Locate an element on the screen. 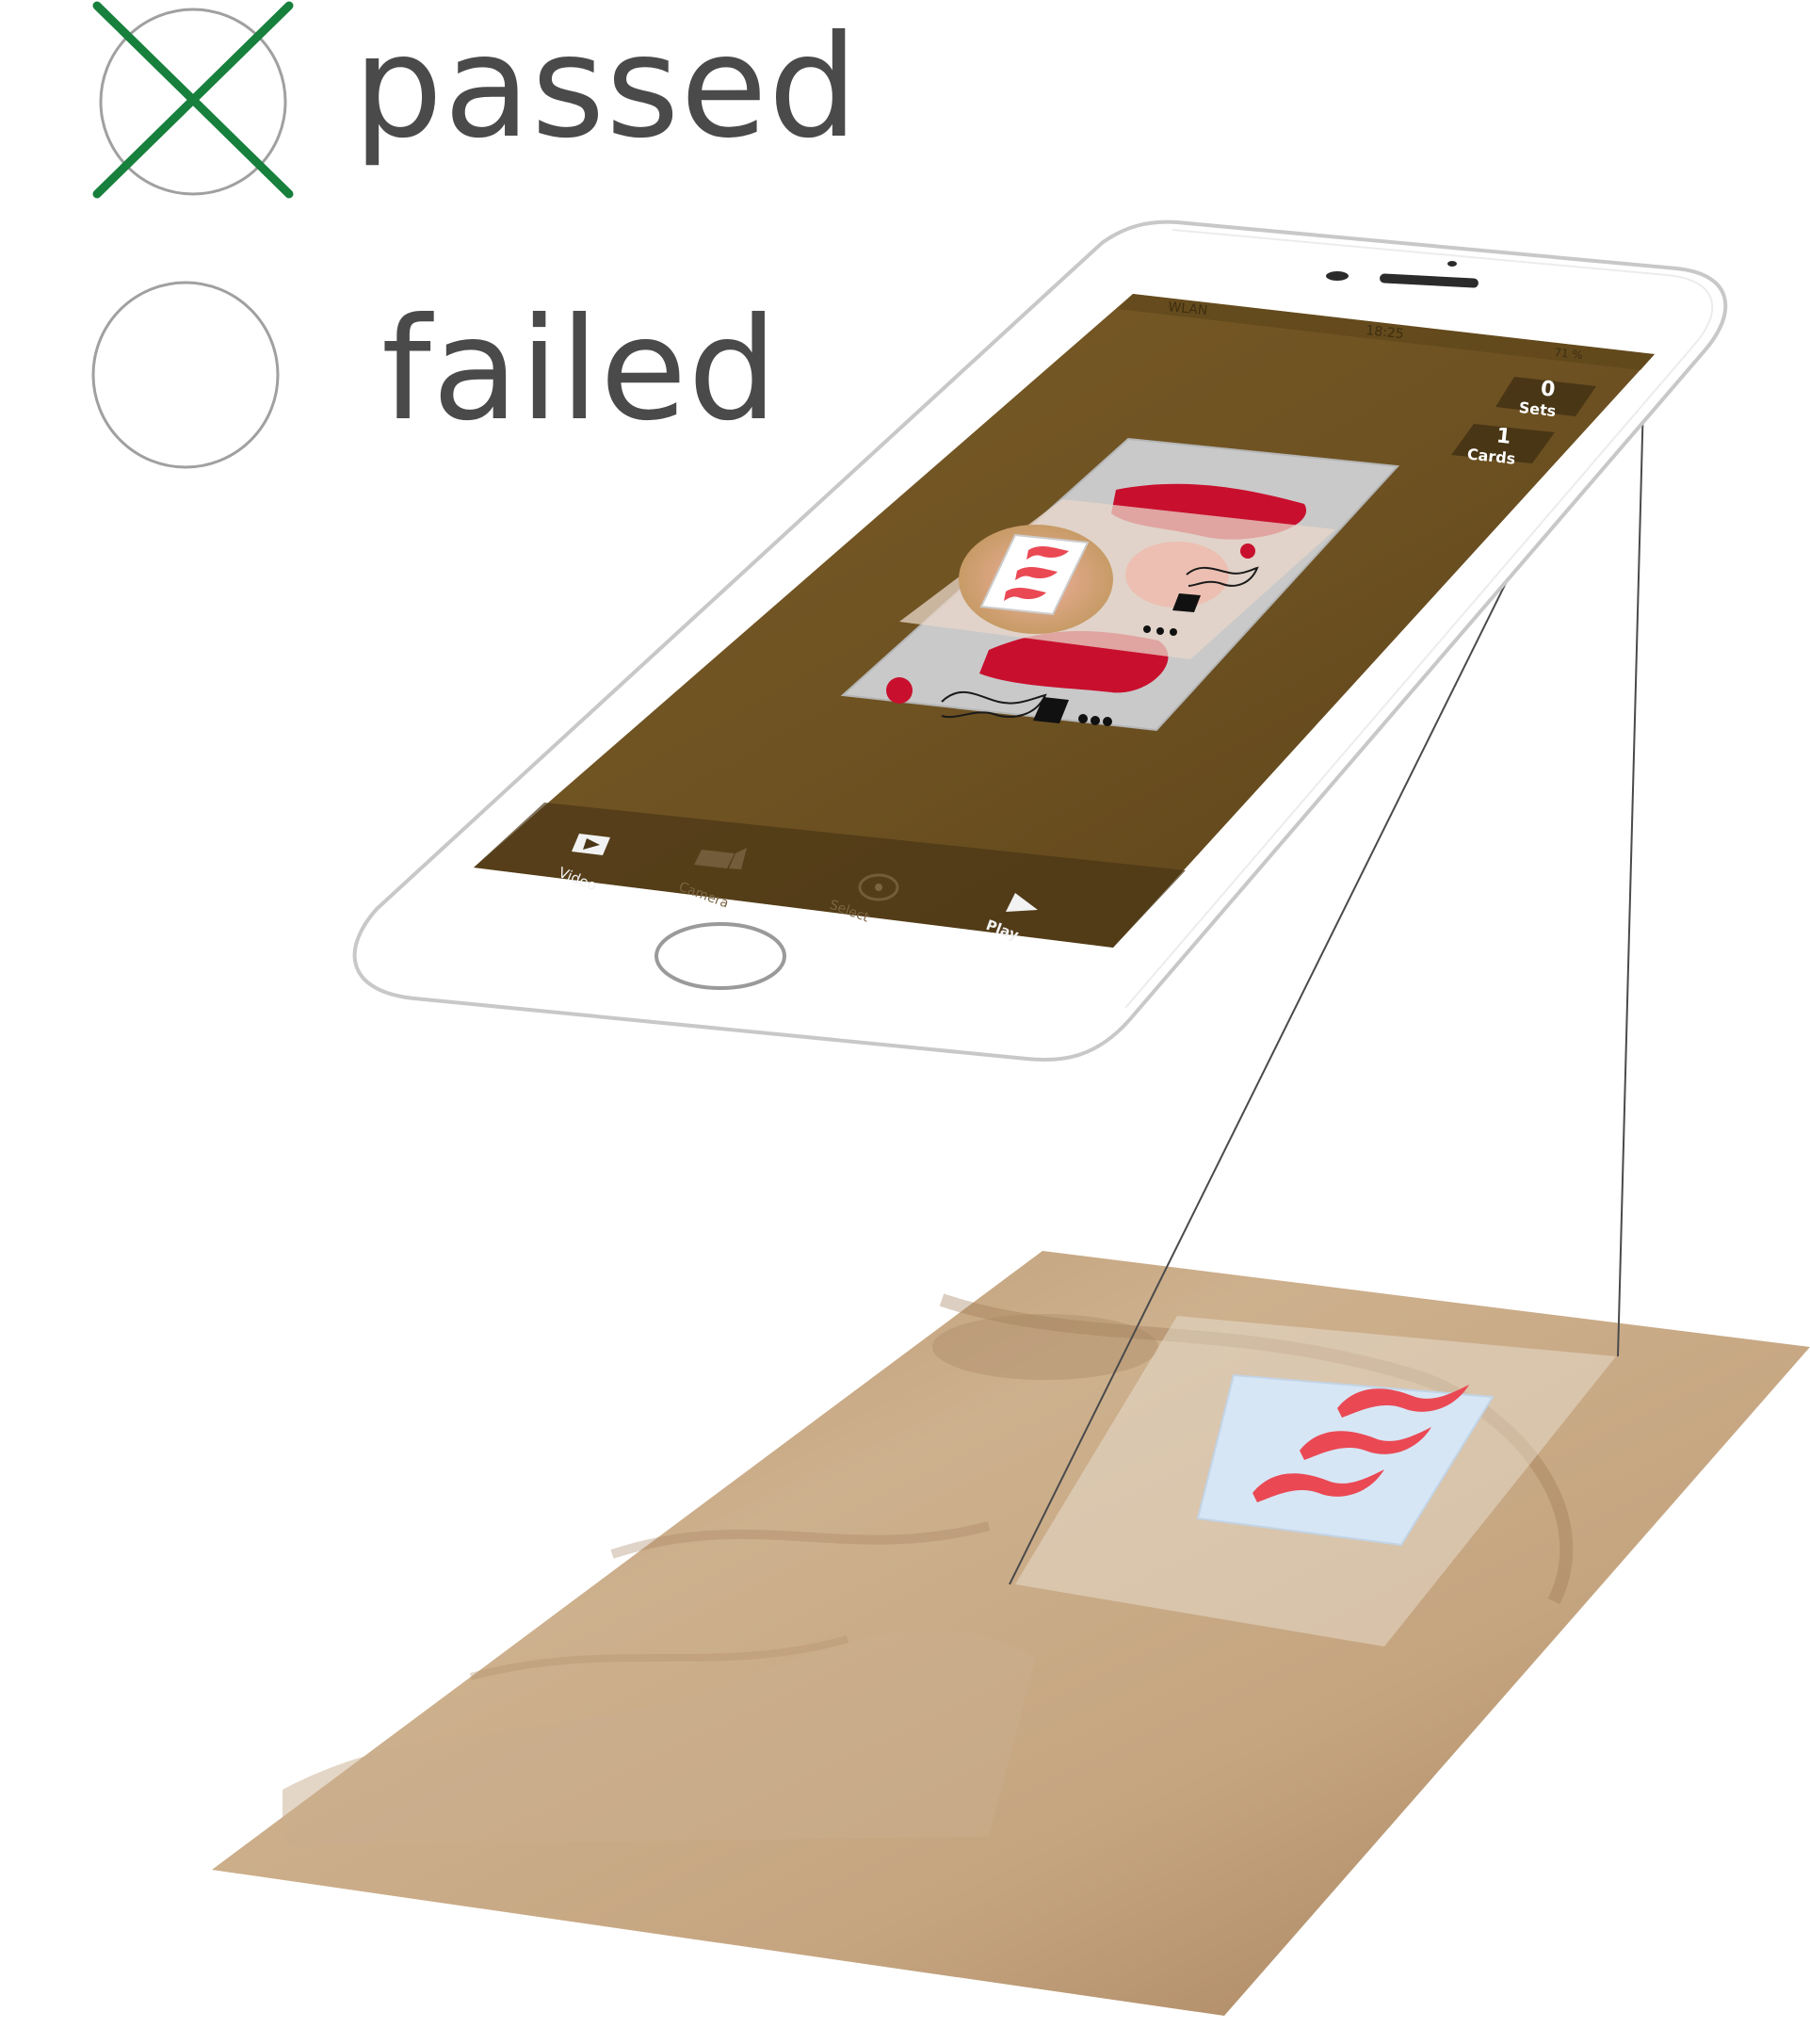  home-button is located at coordinates (720, 956).